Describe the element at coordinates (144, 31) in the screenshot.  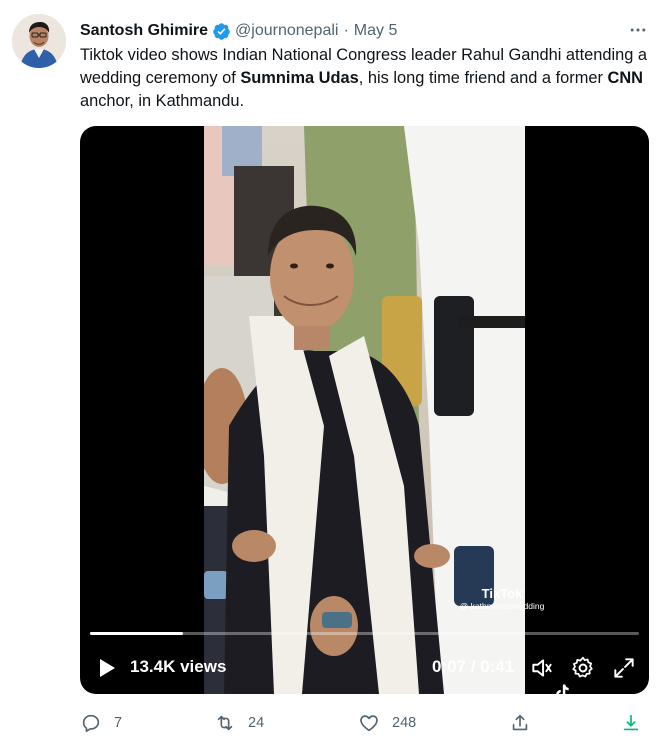
I see `author-name: Santosh Ghimire` at that location.